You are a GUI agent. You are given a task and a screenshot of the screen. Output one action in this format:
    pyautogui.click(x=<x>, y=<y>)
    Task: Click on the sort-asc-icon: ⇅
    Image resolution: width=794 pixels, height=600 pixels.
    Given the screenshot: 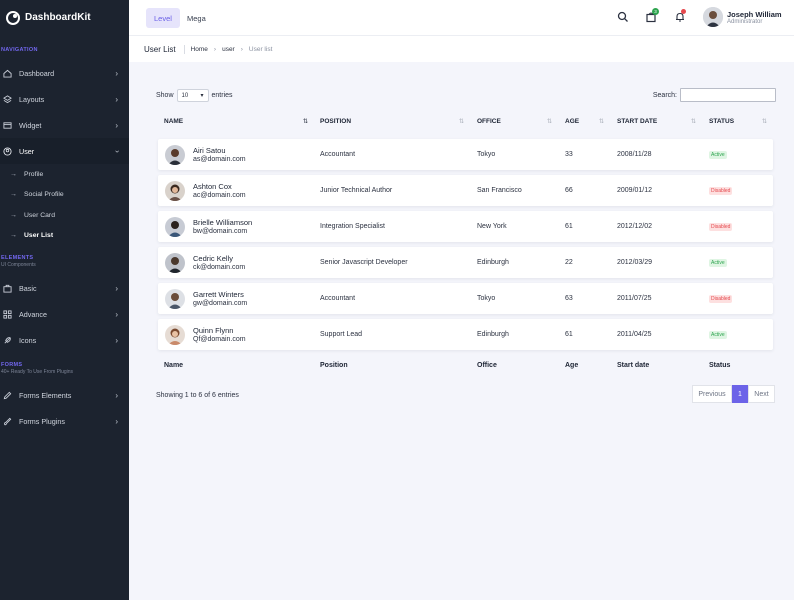 What is the action you would take?
    pyautogui.click(x=305, y=121)
    